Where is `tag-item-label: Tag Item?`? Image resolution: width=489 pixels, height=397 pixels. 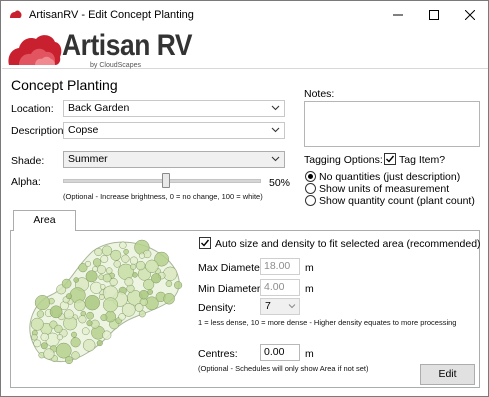 tag-item-label: Tag Item? is located at coordinates (422, 160).